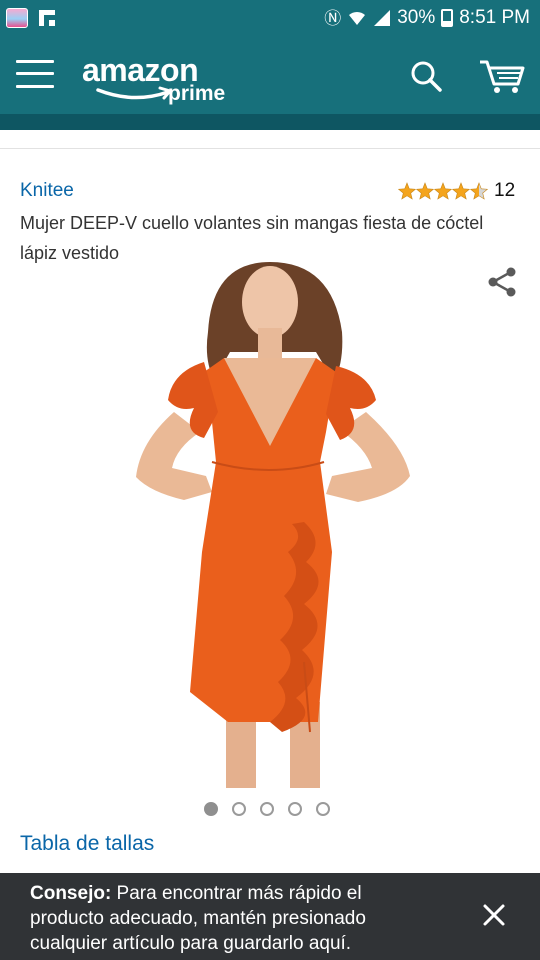 This screenshot has height=960, width=540. What do you see at coordinates (47, 18) in the screenshot?
I see `flipboard-icon` at bounding box center [47, 18].